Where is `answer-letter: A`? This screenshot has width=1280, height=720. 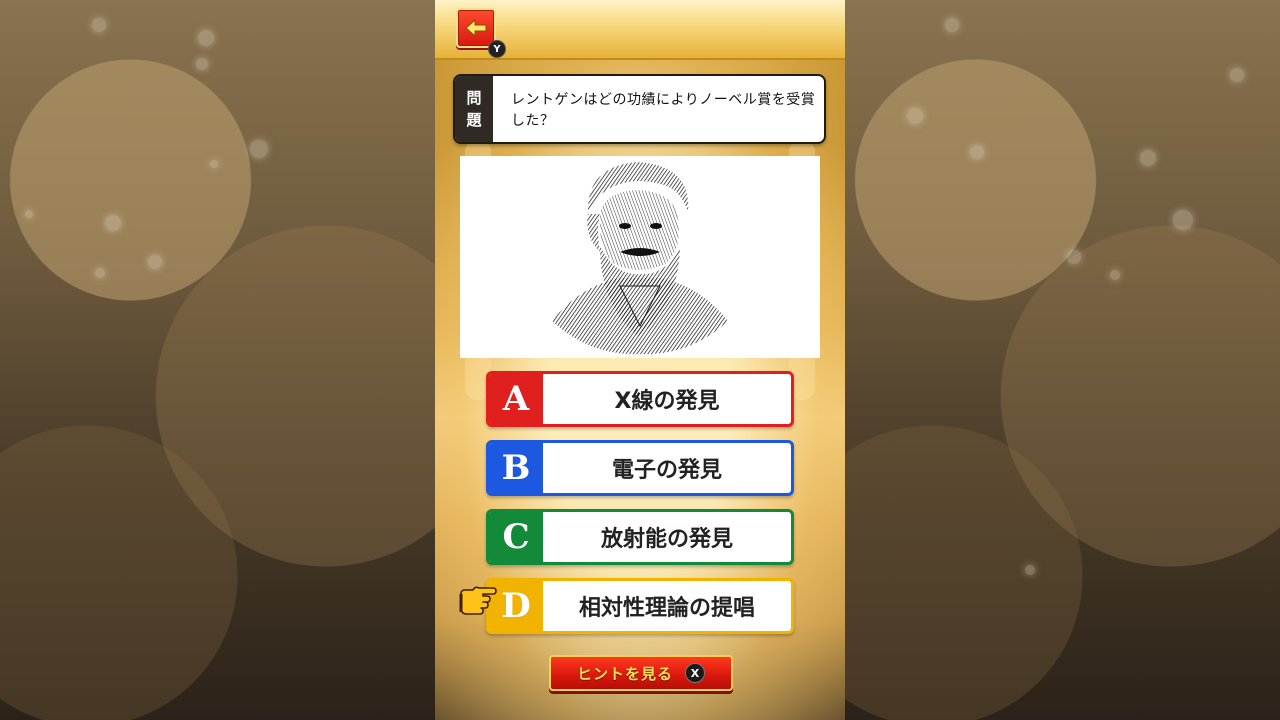 answer-letter: A is located at coordinates (516, 399).